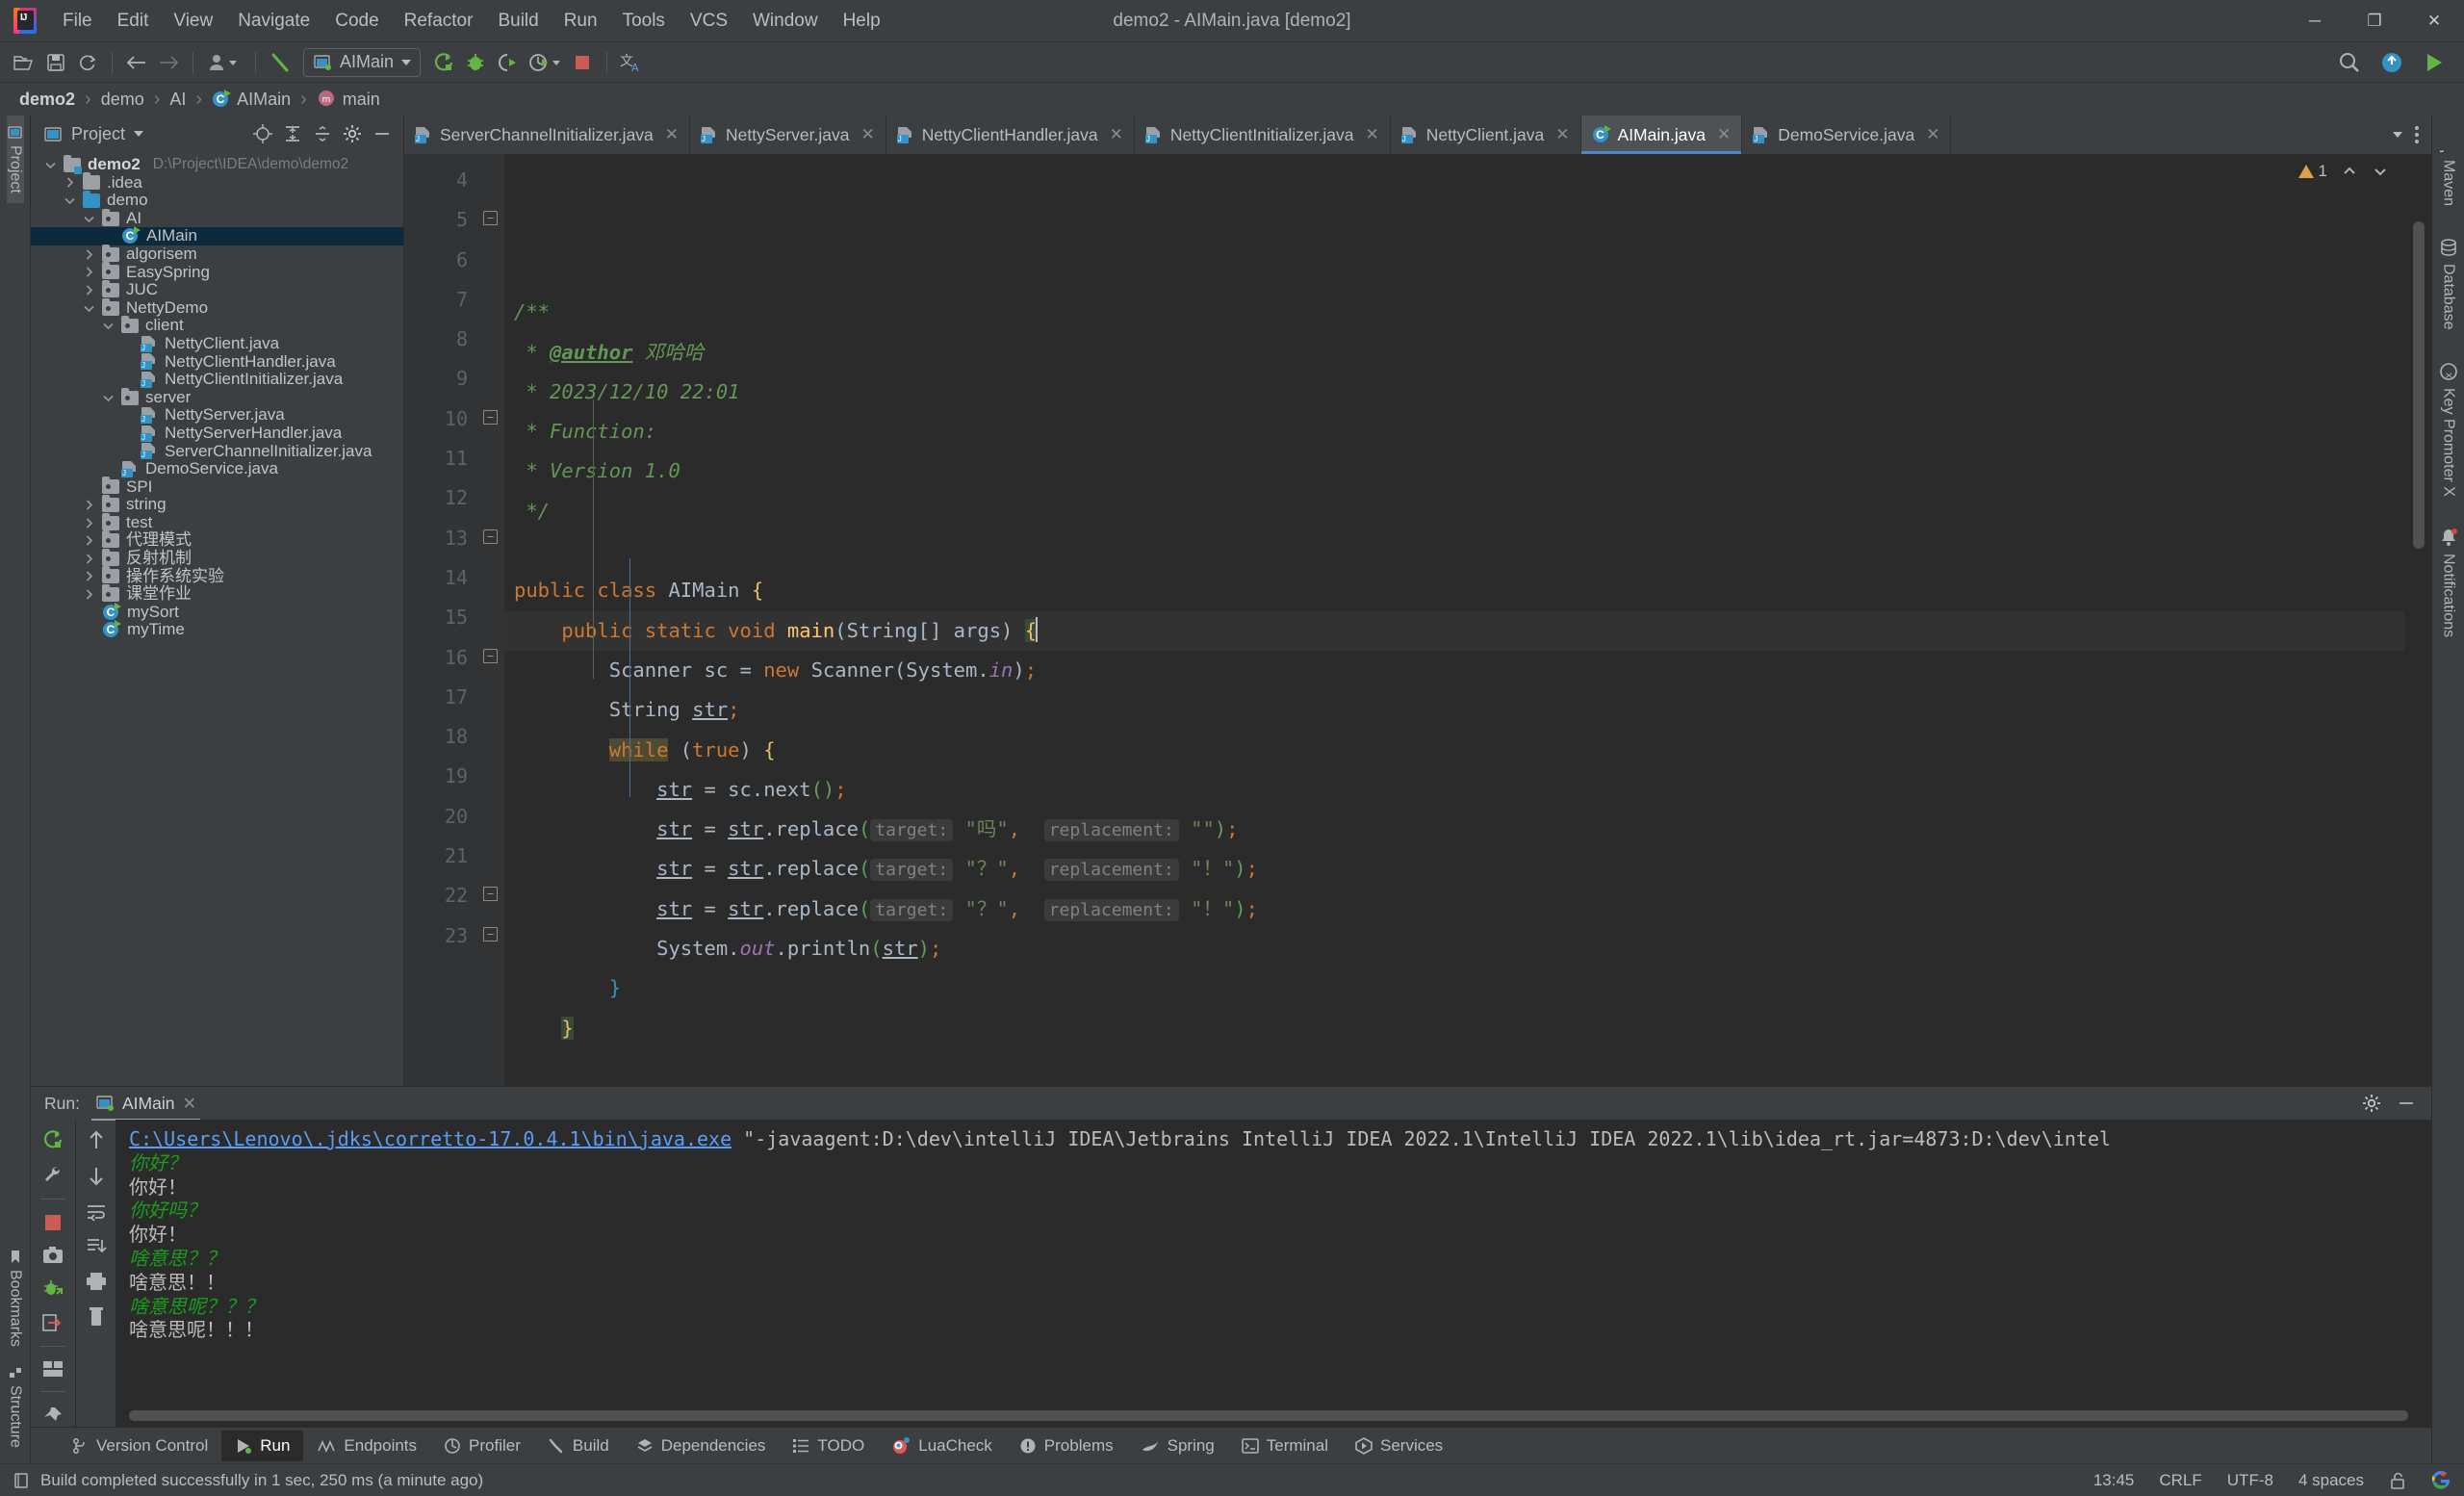  What do you see at coordinates (1454, 512) in the screenshot?
I see `code-line: */` at bounding box center [1454, 512].